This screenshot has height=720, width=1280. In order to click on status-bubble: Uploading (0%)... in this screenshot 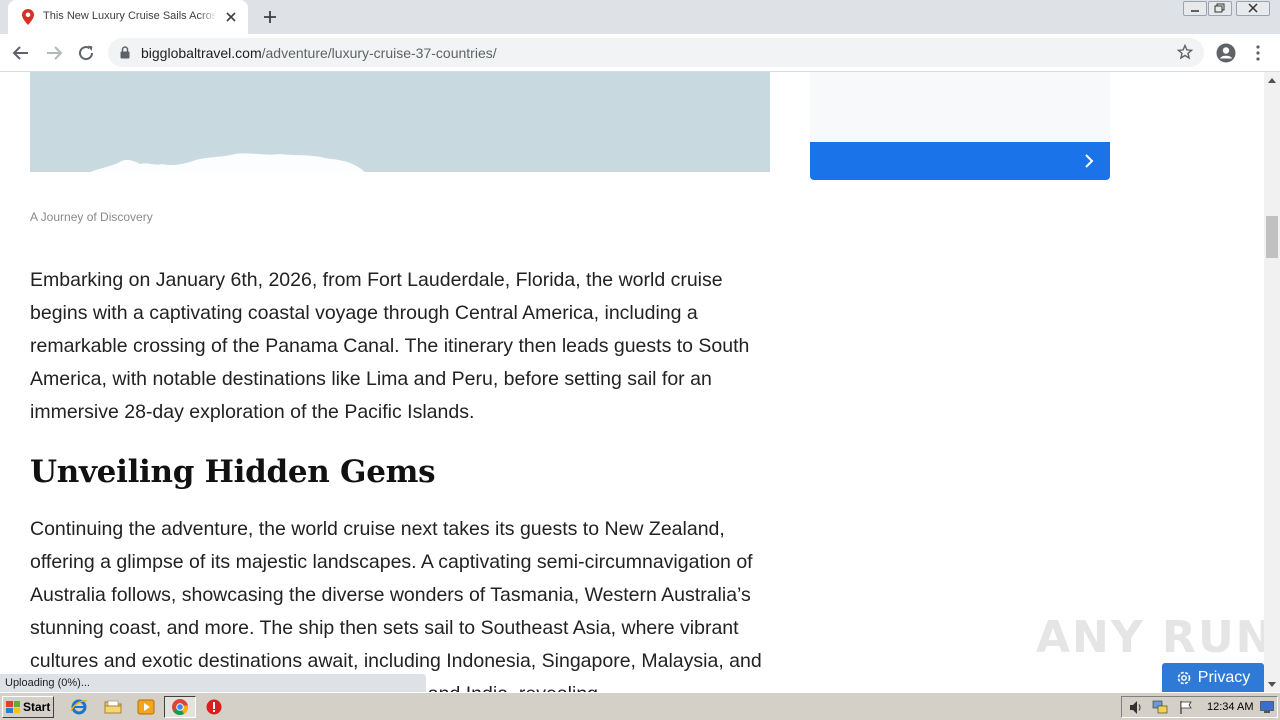, I will do `click(213, 683)`.